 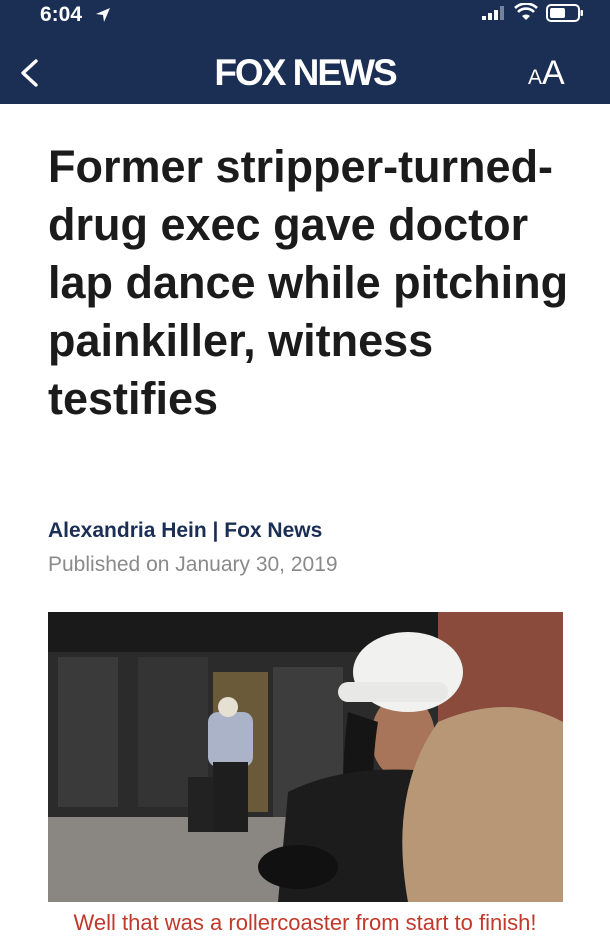 What do you see at coordinates (256, 564) in the screenshot?
I see `publish-date: January 30, 2019` at bounding box center [256, 564].